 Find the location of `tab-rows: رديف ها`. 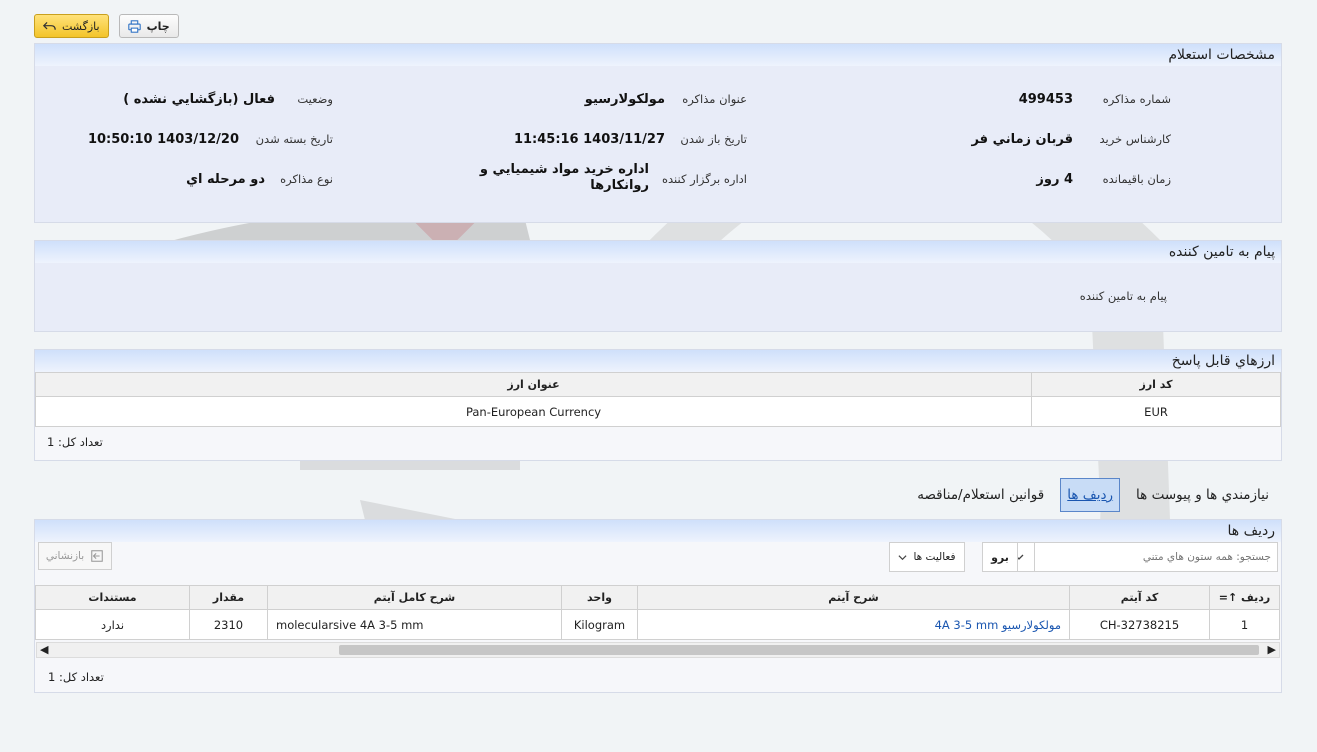

tab-rows: رديف ها is located at coordinates (1090, 495).